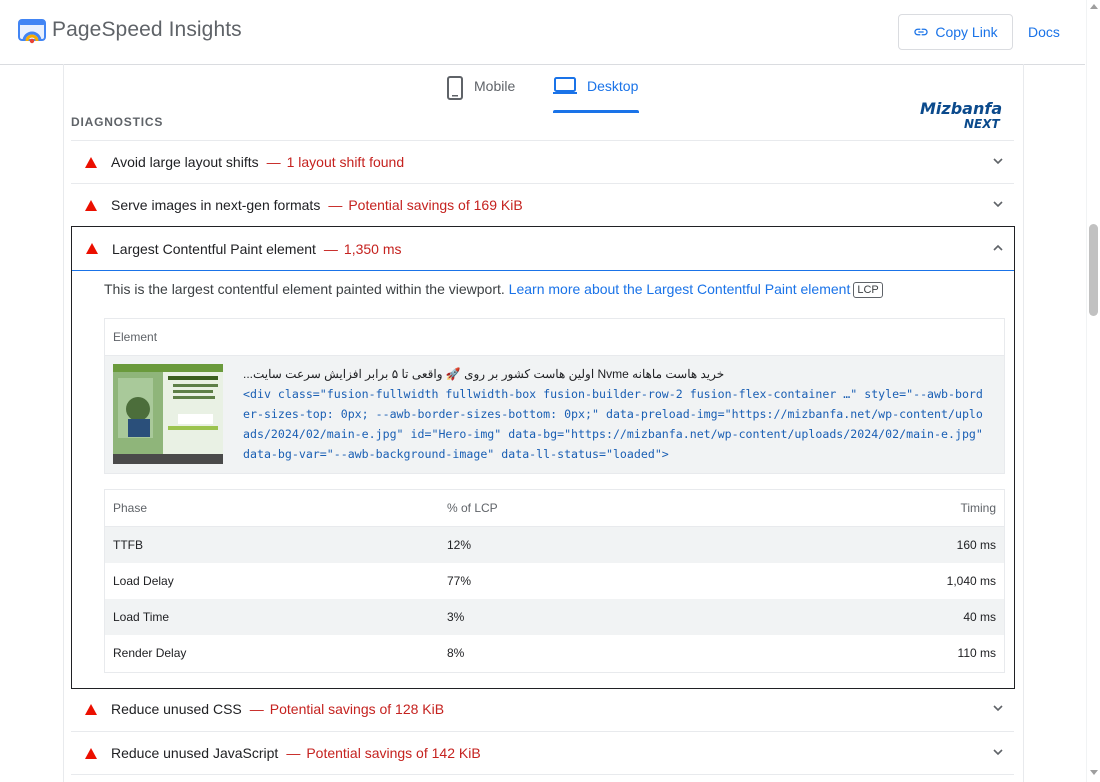  Describe the element at coordinates (195, 753) in the screenshot. I see `audit-title: Reduce unused JavaScript` at that location.